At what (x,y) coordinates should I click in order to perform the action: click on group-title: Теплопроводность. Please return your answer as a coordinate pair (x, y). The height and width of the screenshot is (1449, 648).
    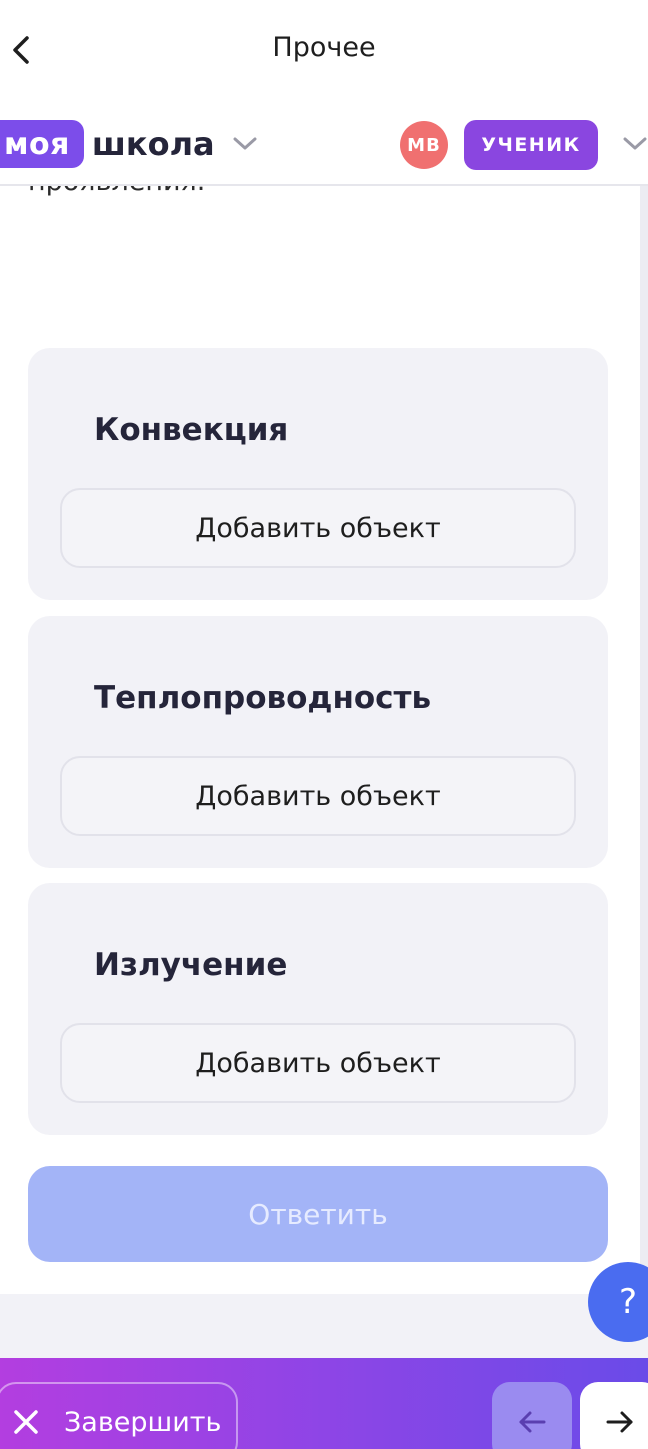
    Looking at the image, I should click on (263, 698).